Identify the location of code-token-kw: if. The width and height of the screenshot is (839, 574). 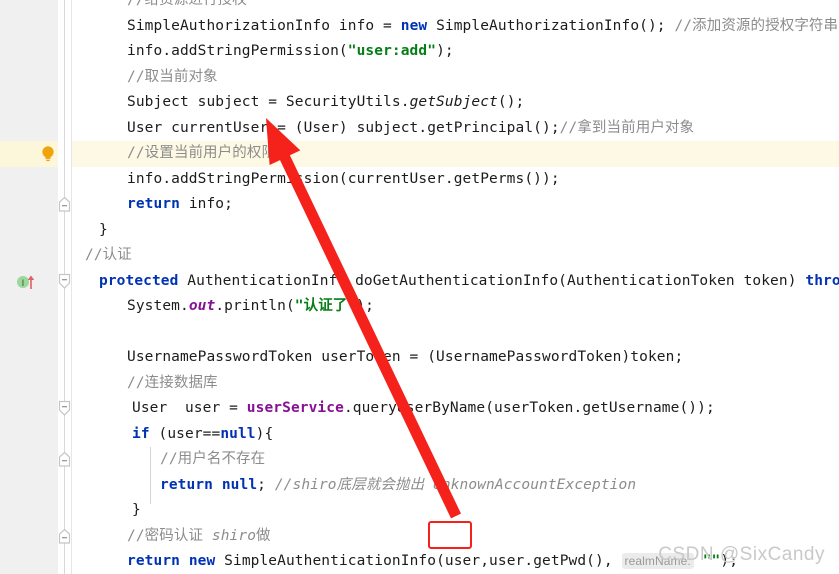
(141, 433).